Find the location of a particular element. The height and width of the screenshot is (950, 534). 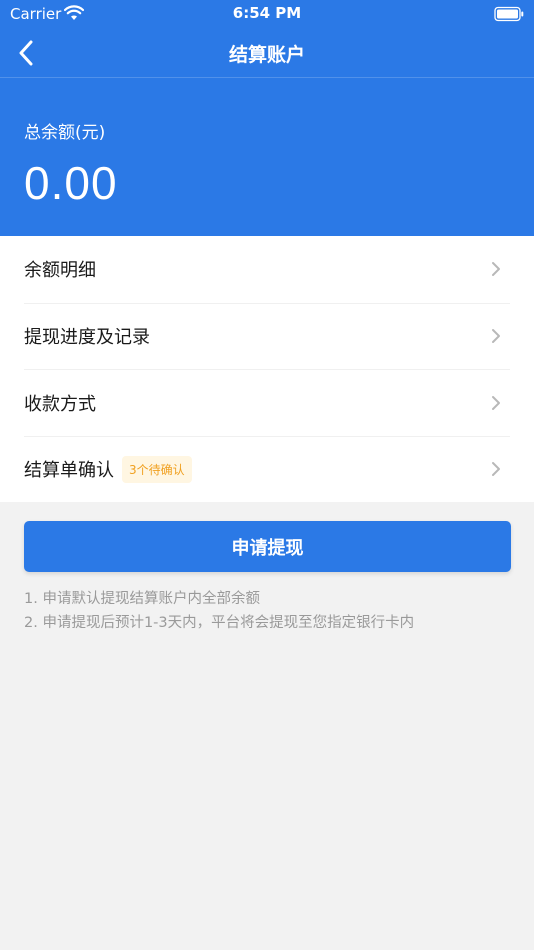

menu-item-balance-detail: 余额明细 is located at coordinates (267, 269).